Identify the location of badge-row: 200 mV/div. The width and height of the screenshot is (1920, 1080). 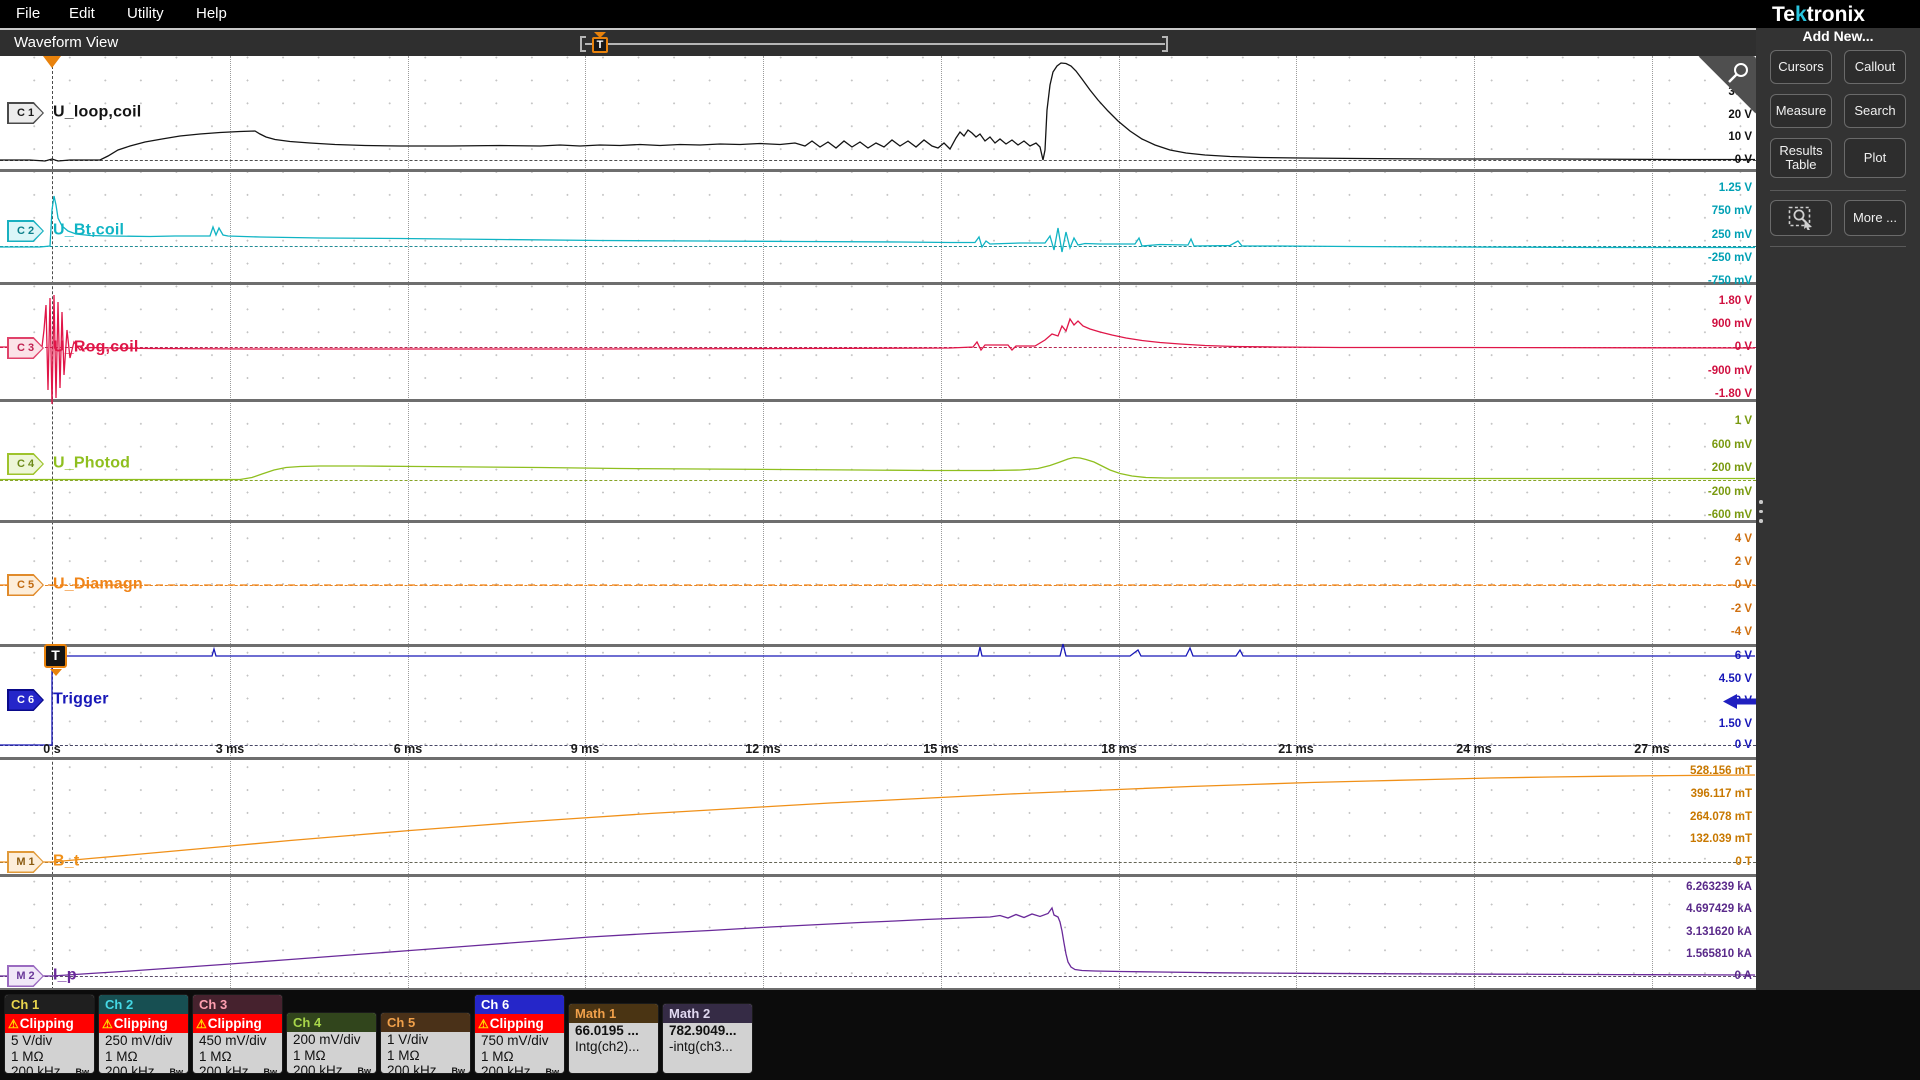
(327, 1039).